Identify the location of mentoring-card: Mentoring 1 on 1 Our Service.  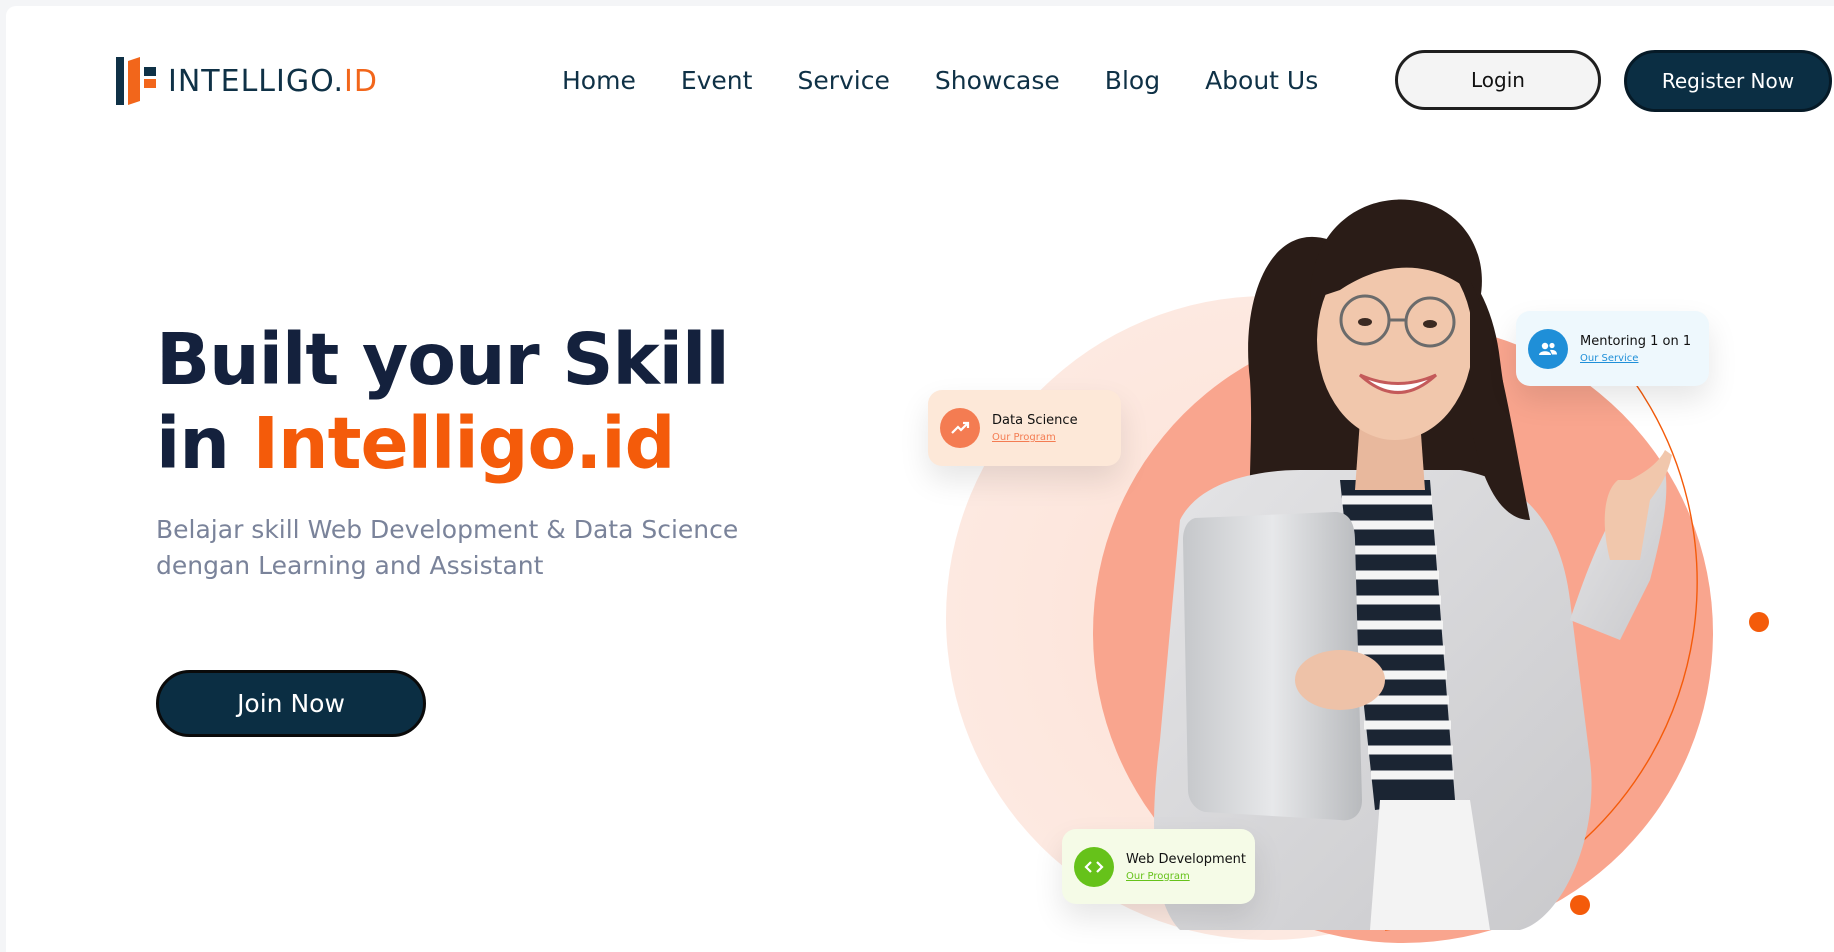
(1612, 348).